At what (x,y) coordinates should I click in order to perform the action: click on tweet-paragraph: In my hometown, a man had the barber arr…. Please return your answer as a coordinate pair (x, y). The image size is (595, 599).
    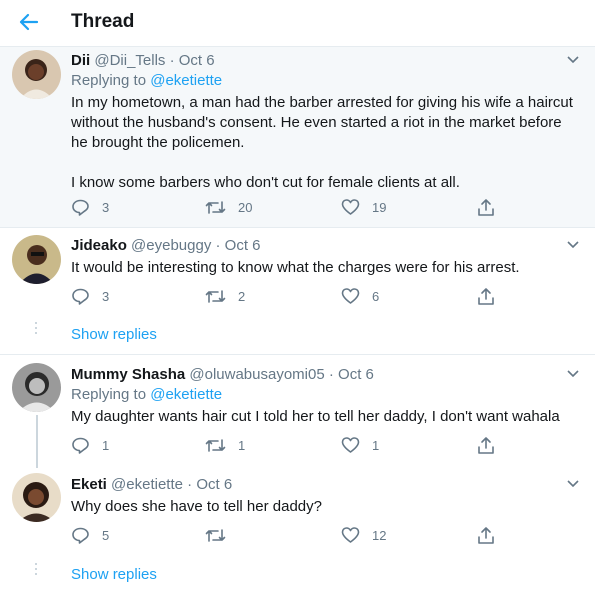
    Looking at the image, I should click on (322, 122).